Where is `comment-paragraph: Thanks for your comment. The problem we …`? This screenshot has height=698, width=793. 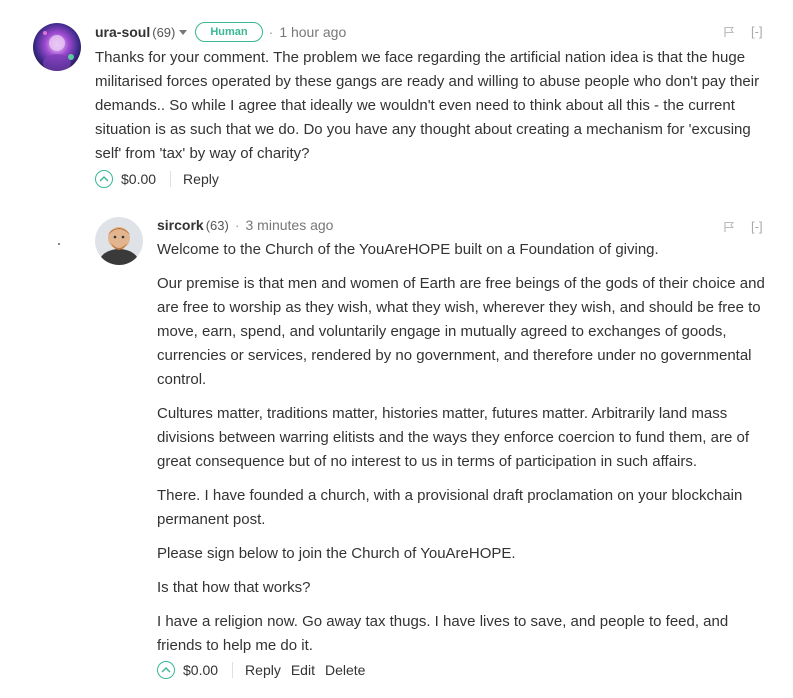 comment-paragraph: Thanks for your comment. The problem we … is located at coordinates (427, 105).